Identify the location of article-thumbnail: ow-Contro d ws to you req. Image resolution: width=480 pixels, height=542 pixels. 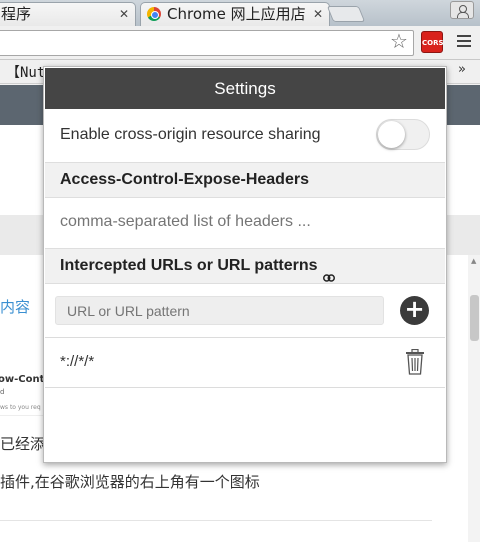
(23, 389).